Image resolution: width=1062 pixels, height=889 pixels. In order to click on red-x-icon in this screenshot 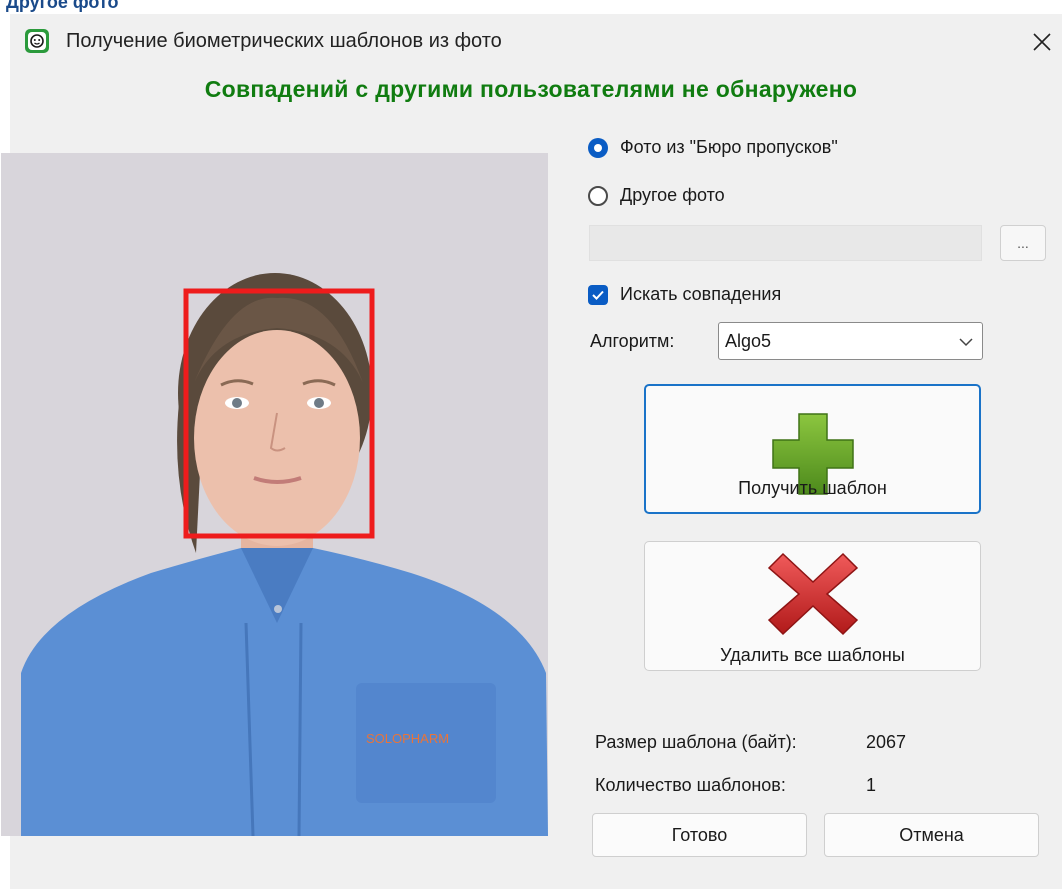, I will do `click(812, 594)`.